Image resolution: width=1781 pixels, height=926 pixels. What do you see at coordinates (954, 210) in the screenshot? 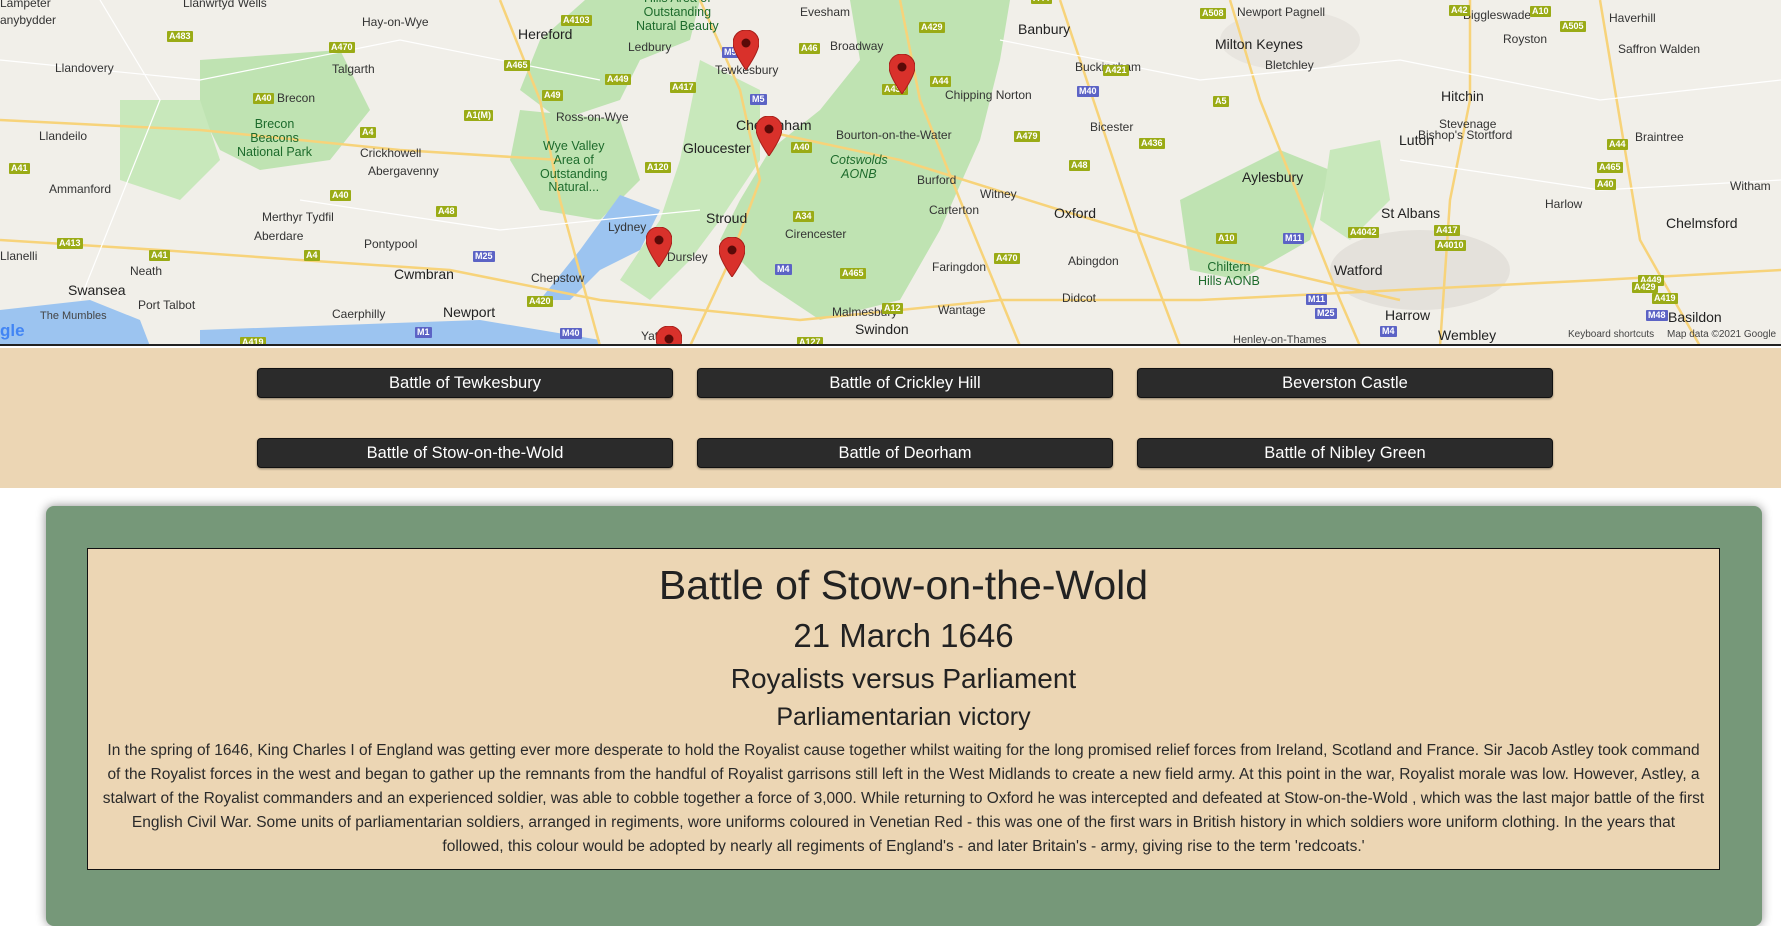
I see `map-place-label: Carterton` at bounding box center [954, 210].